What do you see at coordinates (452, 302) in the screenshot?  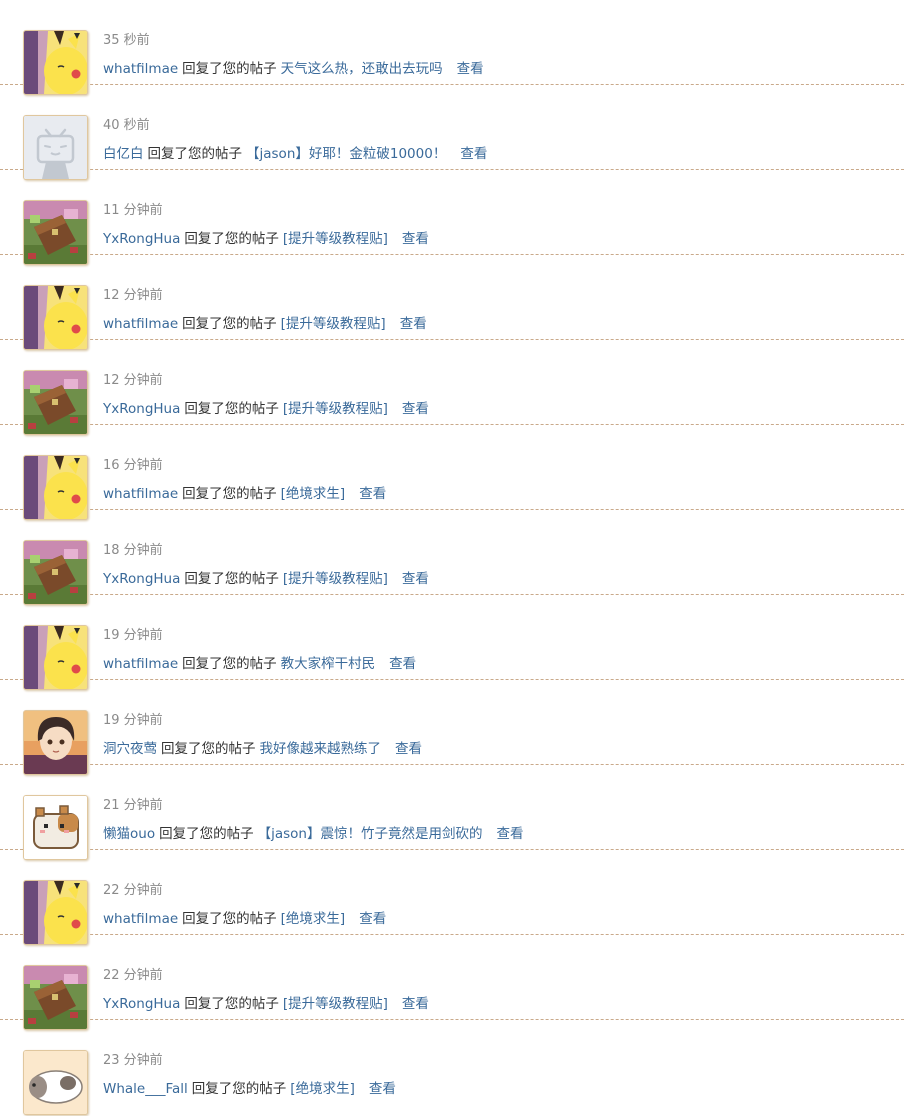 I see `notification-item: 12 分钟前 whatfilmae 回复了您的帖子 [提升等级教程贴] 查看` at bounding box center [452, 302].